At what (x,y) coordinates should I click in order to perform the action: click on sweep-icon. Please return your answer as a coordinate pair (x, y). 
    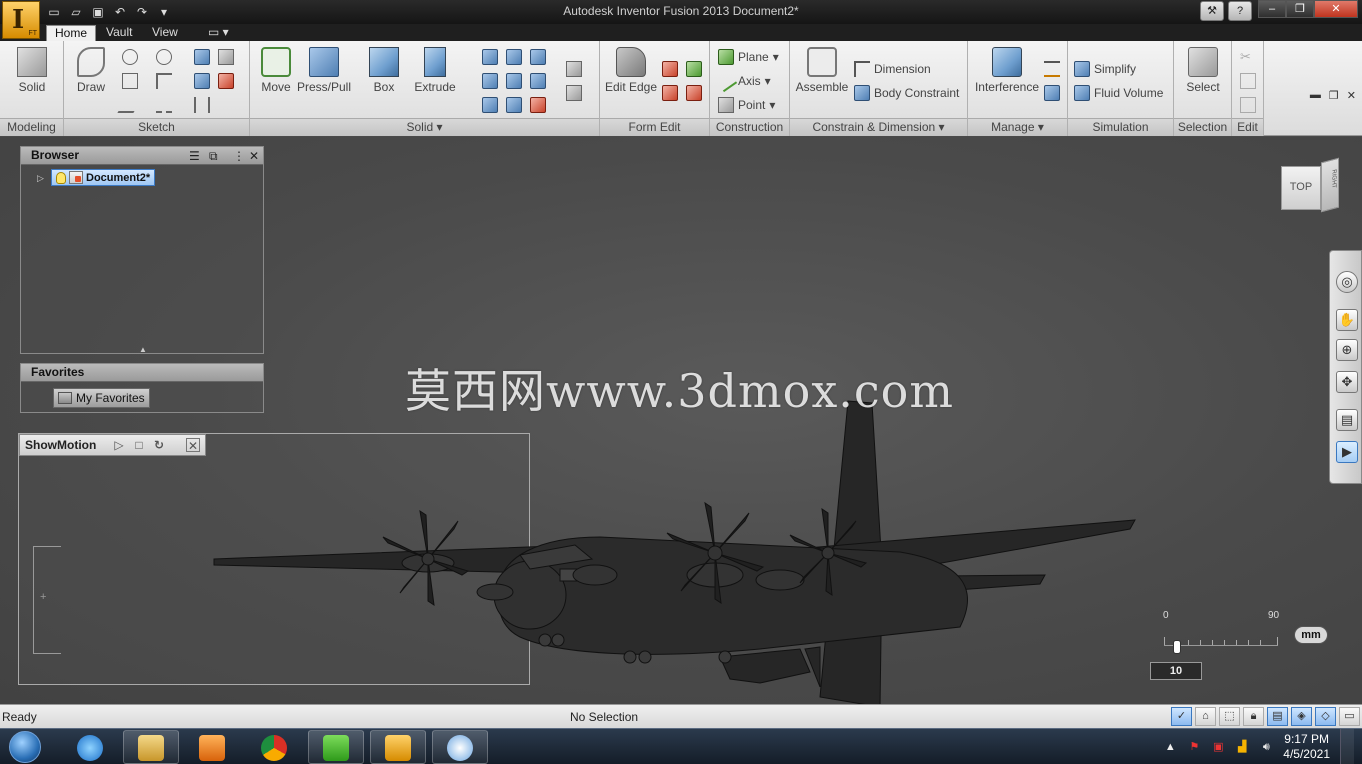
    Looking at the image, I should click on (514, 57).